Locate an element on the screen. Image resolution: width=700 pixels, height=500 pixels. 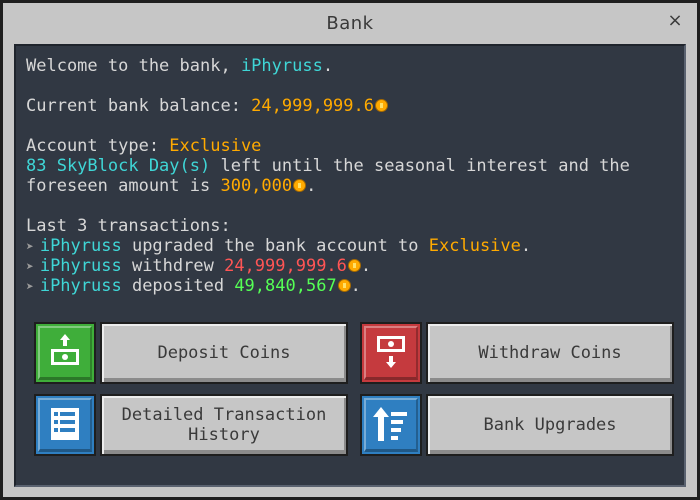
transaction-item: ➤ iPhyruss withdrew 24,999,999.6. is located at coordinates (199, 266).